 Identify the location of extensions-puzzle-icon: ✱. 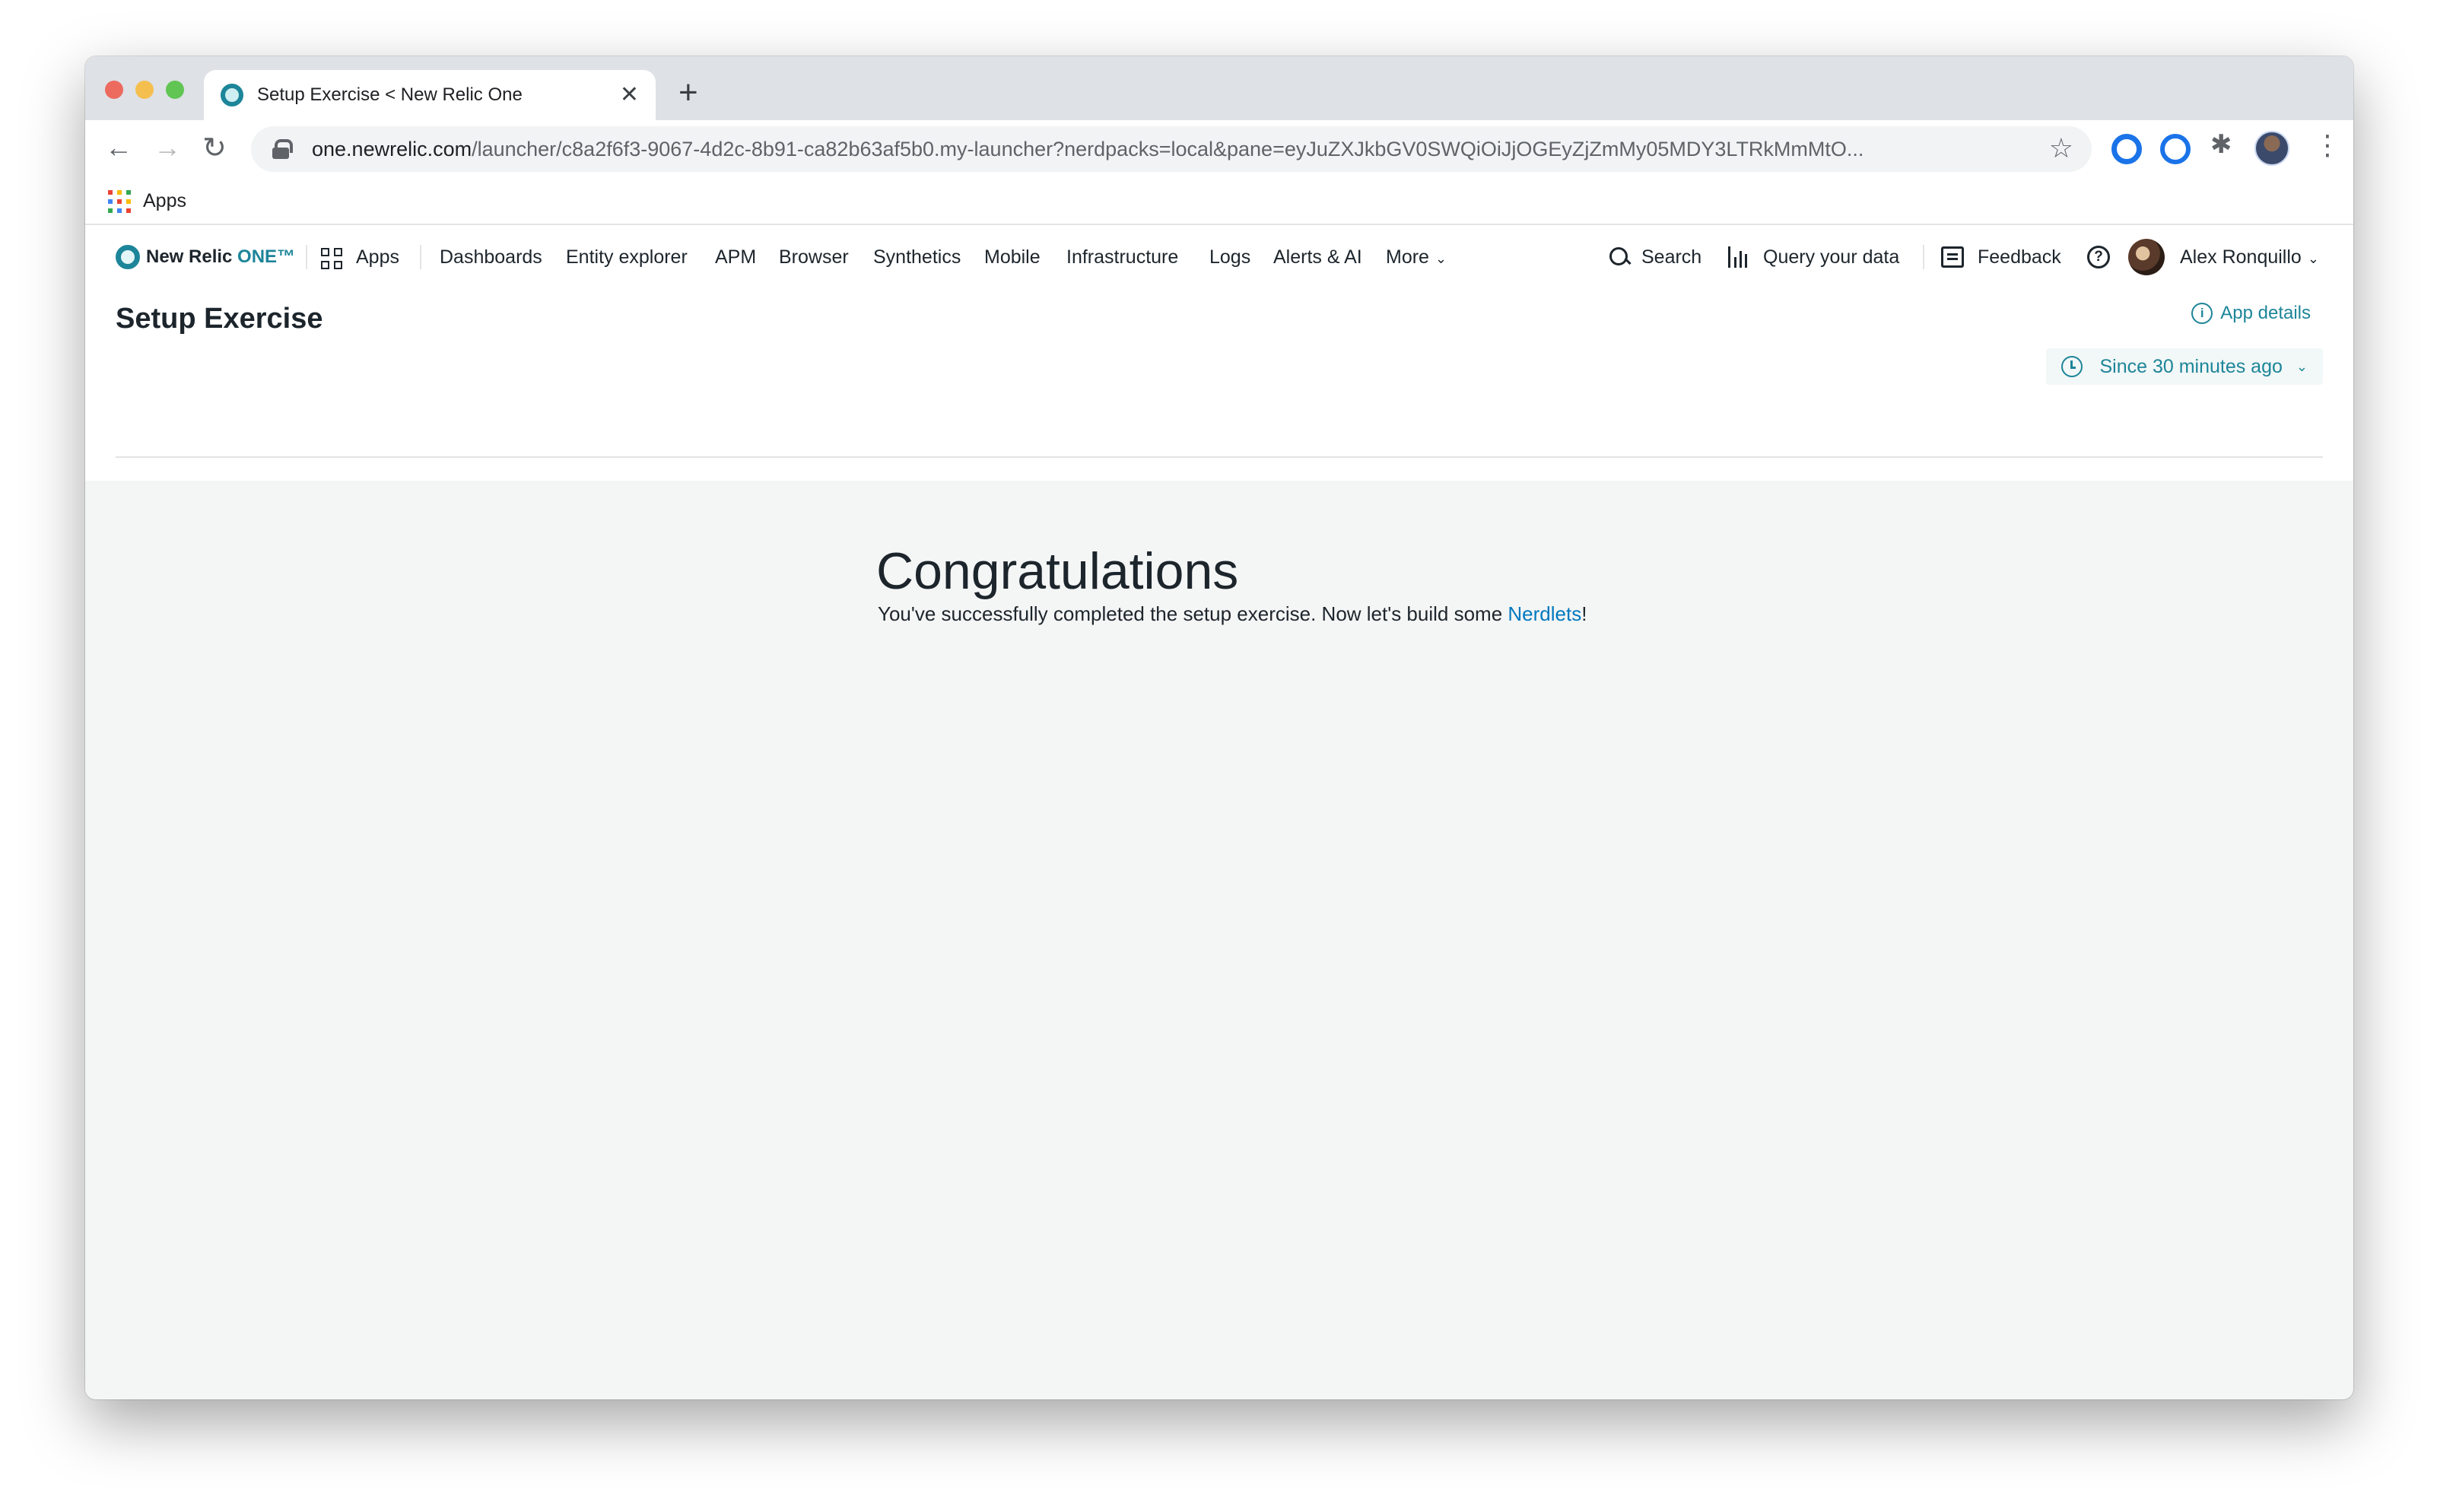
(2225, 144).